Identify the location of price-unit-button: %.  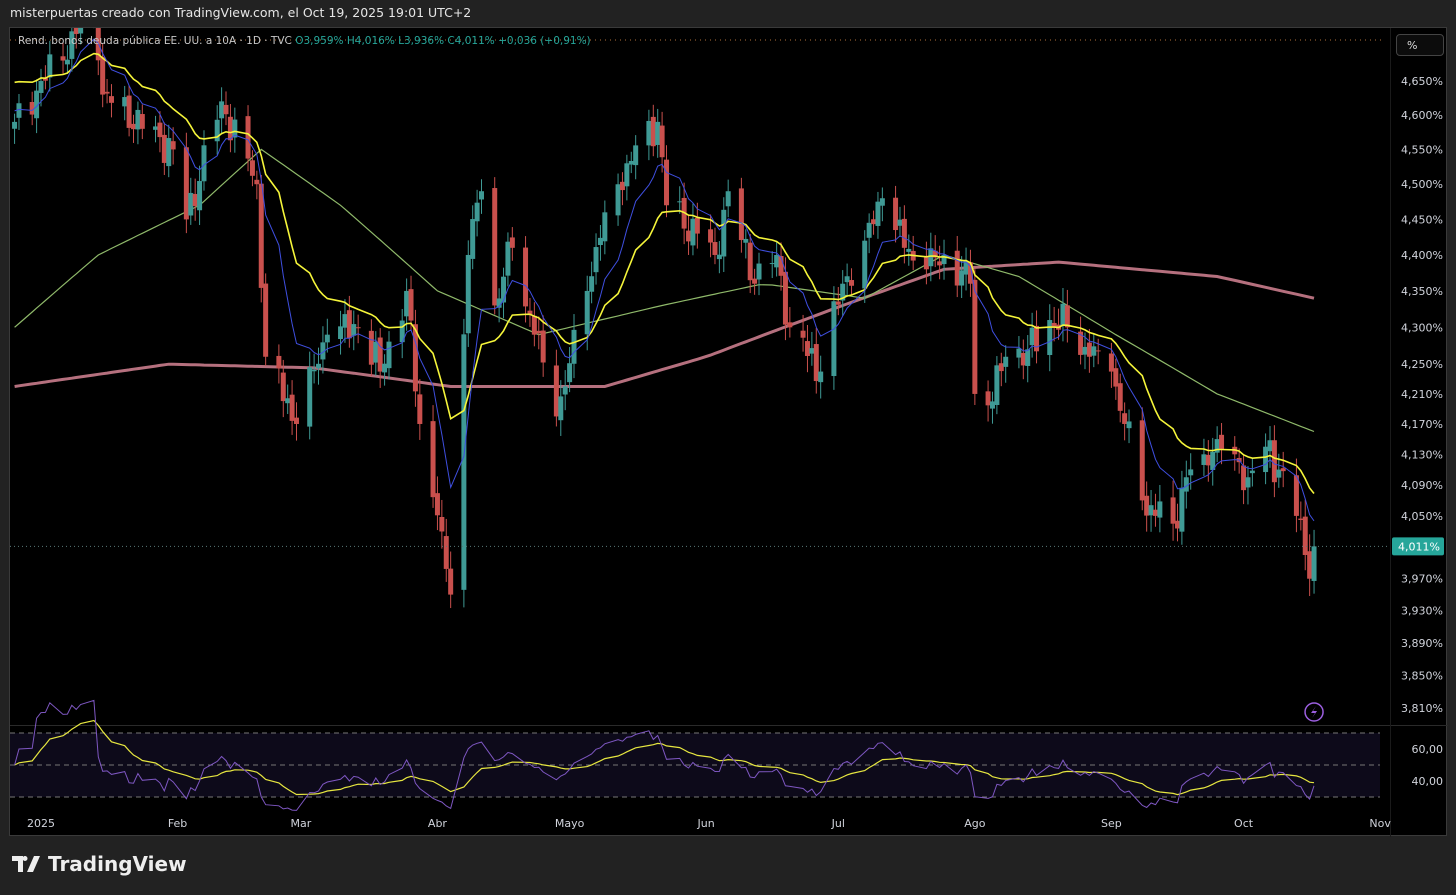
(1420, 45).